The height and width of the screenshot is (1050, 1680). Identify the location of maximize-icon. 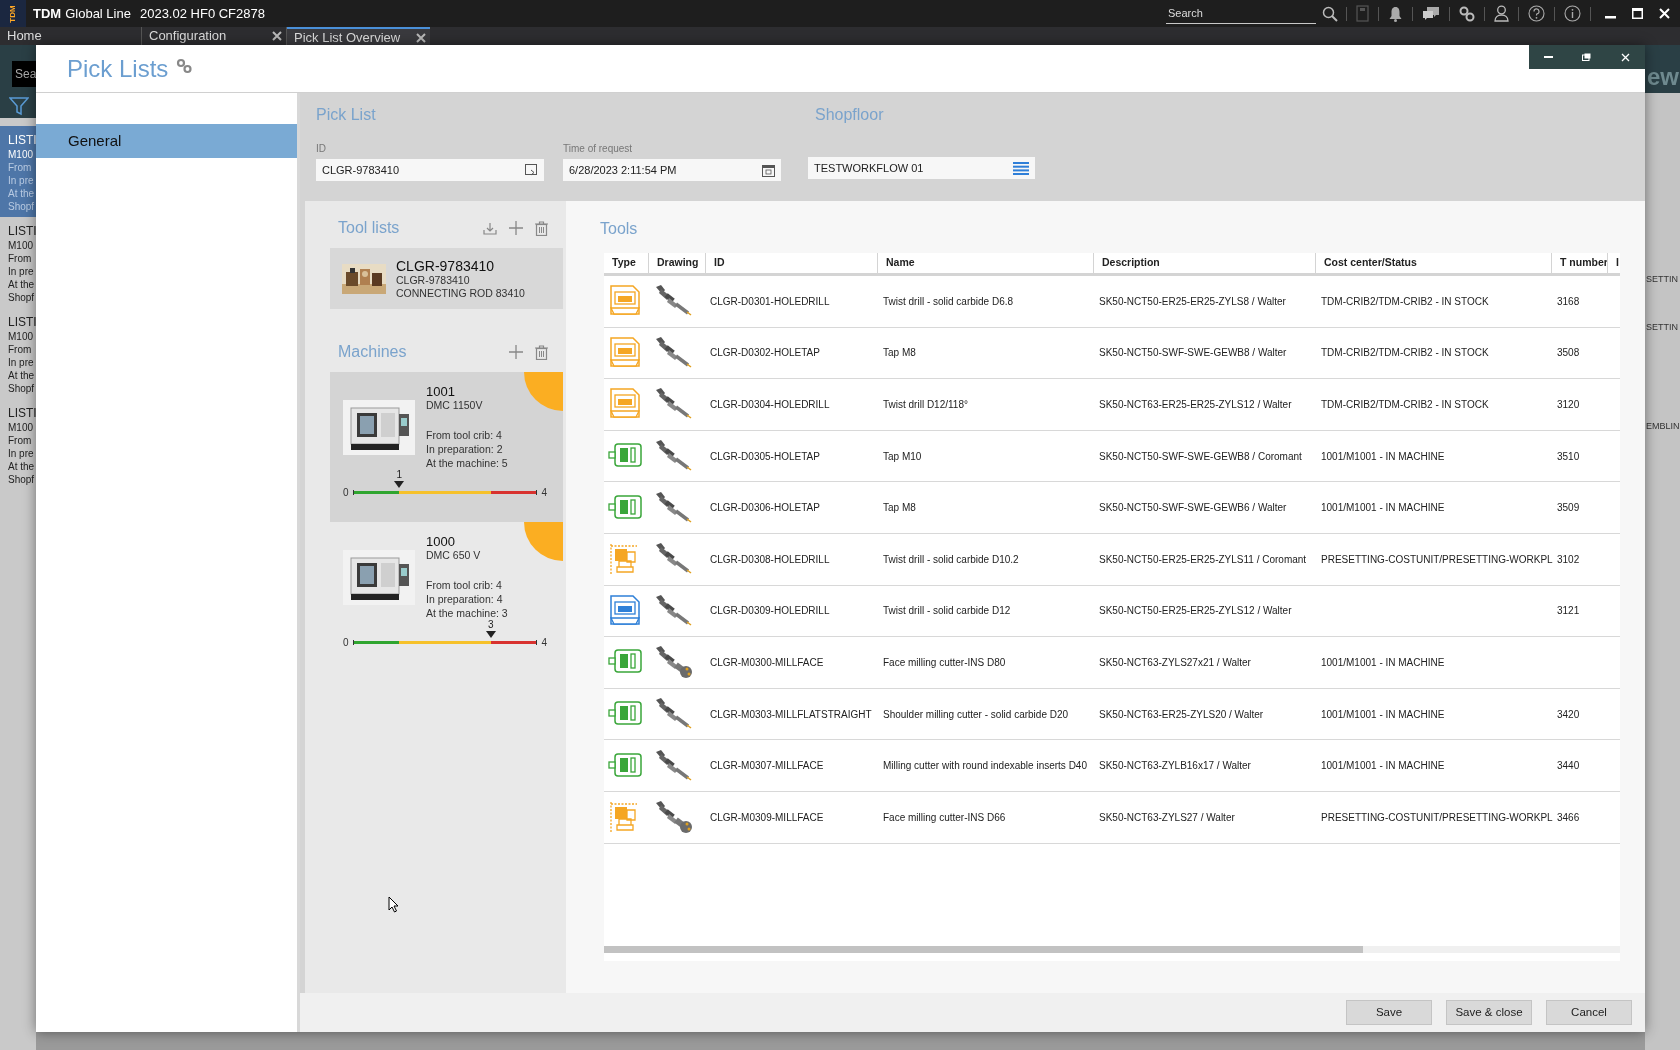
(1637, 13).